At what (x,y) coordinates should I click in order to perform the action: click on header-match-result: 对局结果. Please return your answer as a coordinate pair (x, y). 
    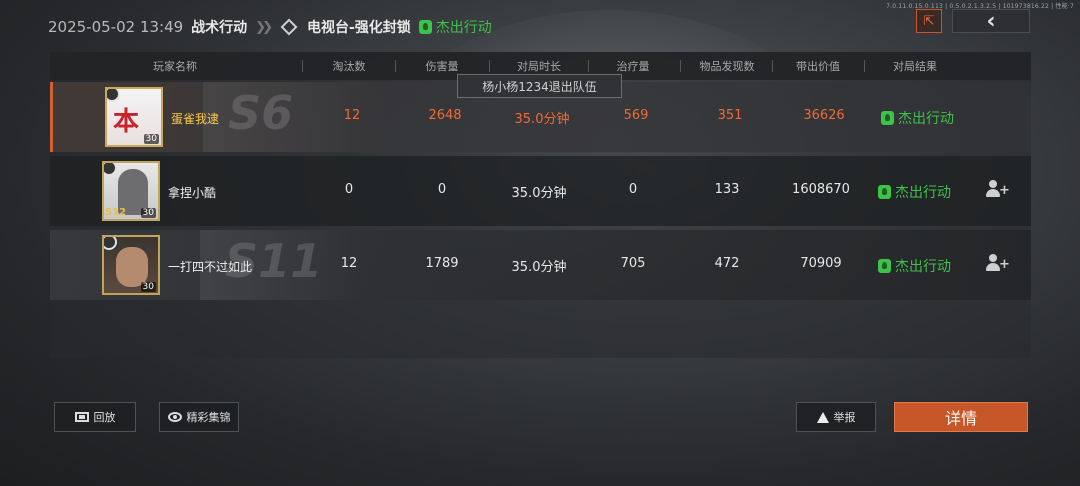
    Looking at the image, I should click on (915, 66).